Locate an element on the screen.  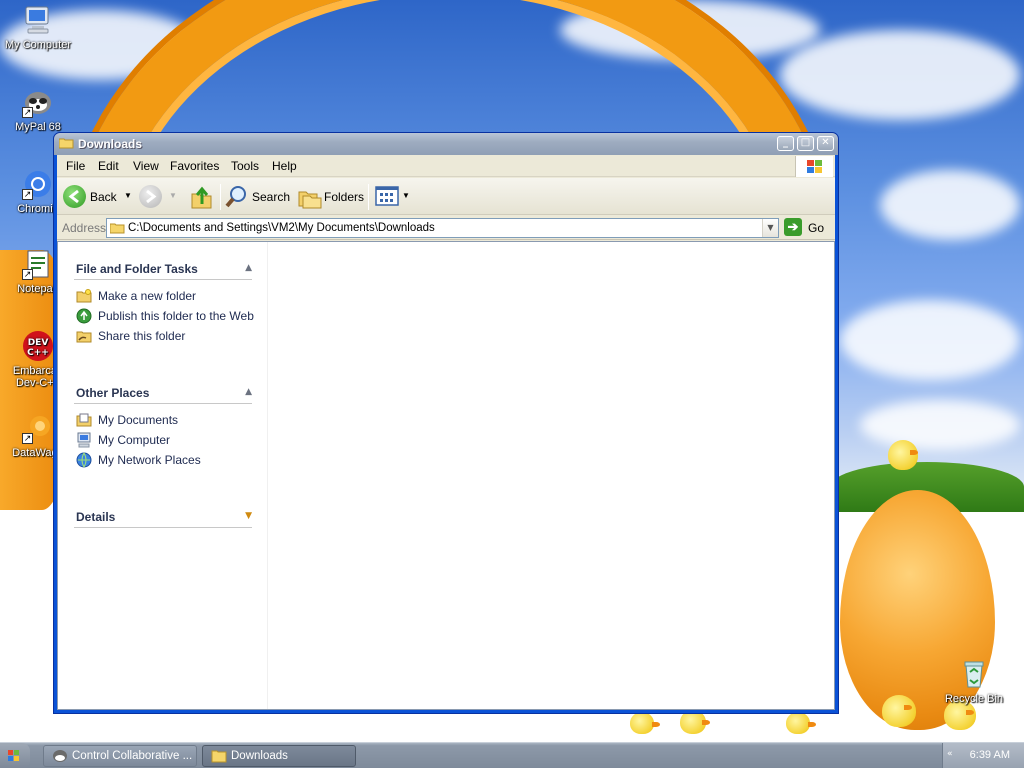
menu-bar: File Edit View Favorites Tools Help is located at coordinates (446, 166).